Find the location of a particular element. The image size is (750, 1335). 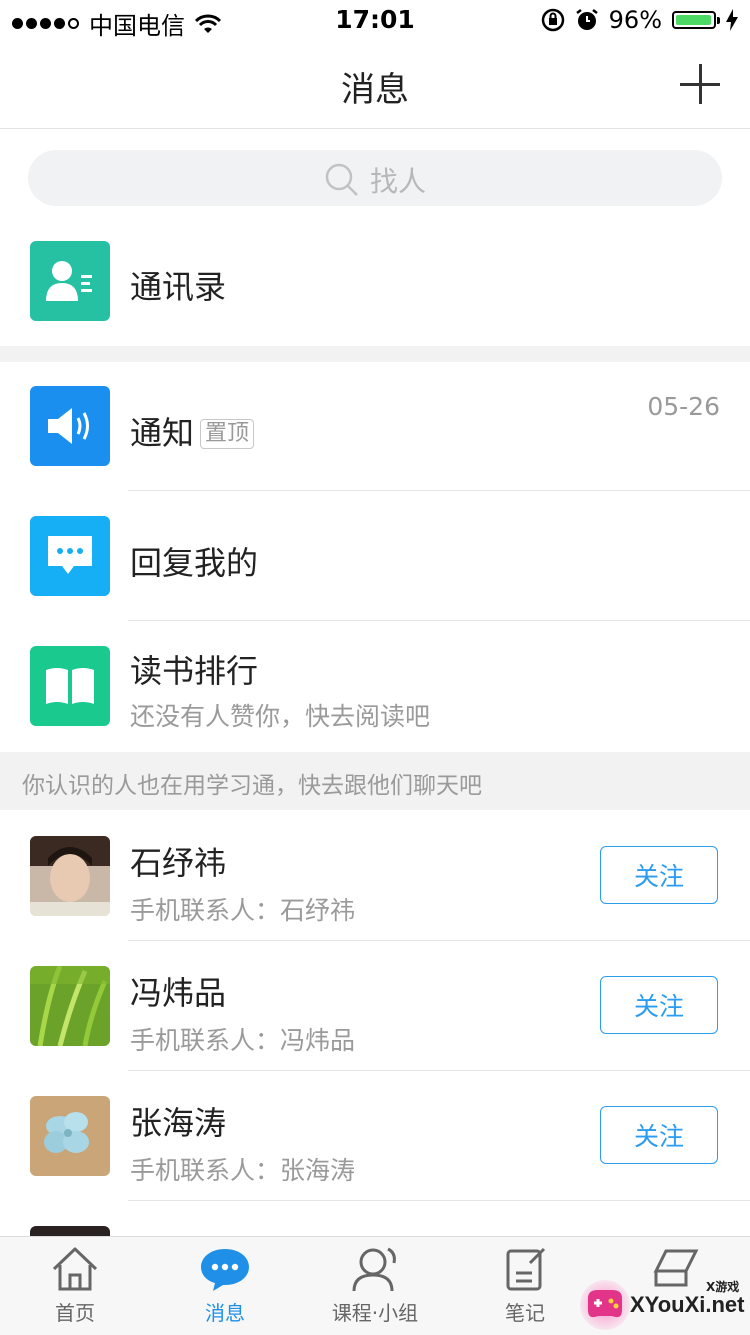

tab-courses: 课程·小组 is located at coordinates (375, 1289).